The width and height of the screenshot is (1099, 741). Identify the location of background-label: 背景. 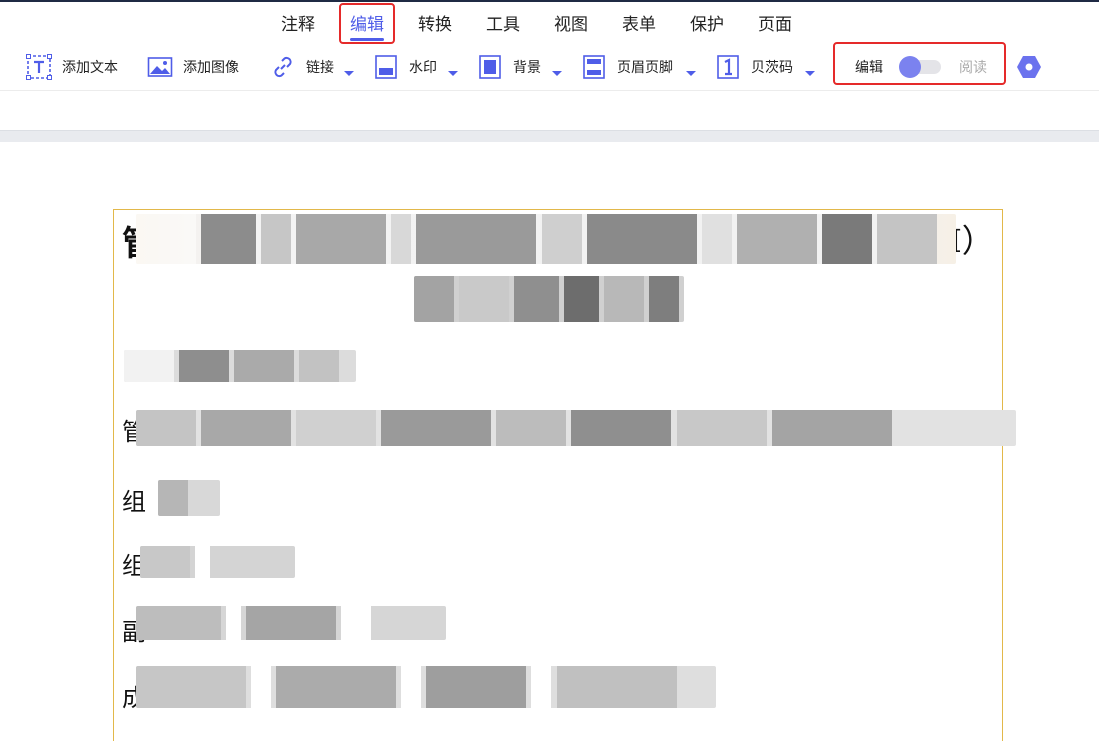
(527, 68).